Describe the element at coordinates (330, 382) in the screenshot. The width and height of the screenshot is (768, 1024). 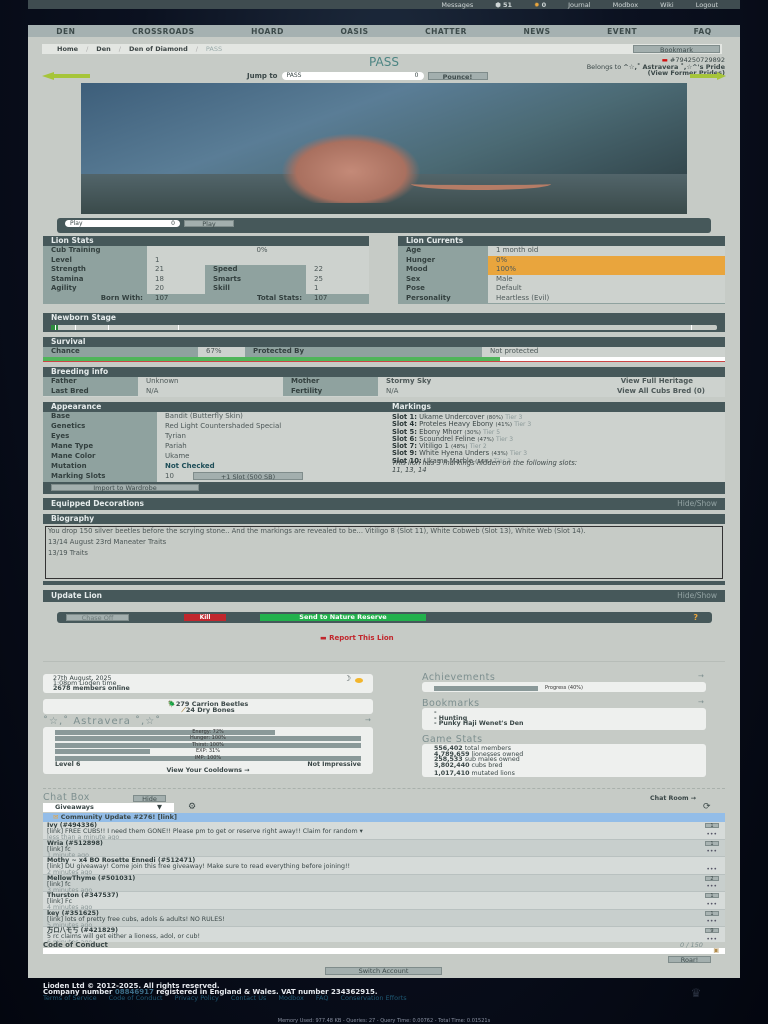
I see `mother-label: Mother` at that location.